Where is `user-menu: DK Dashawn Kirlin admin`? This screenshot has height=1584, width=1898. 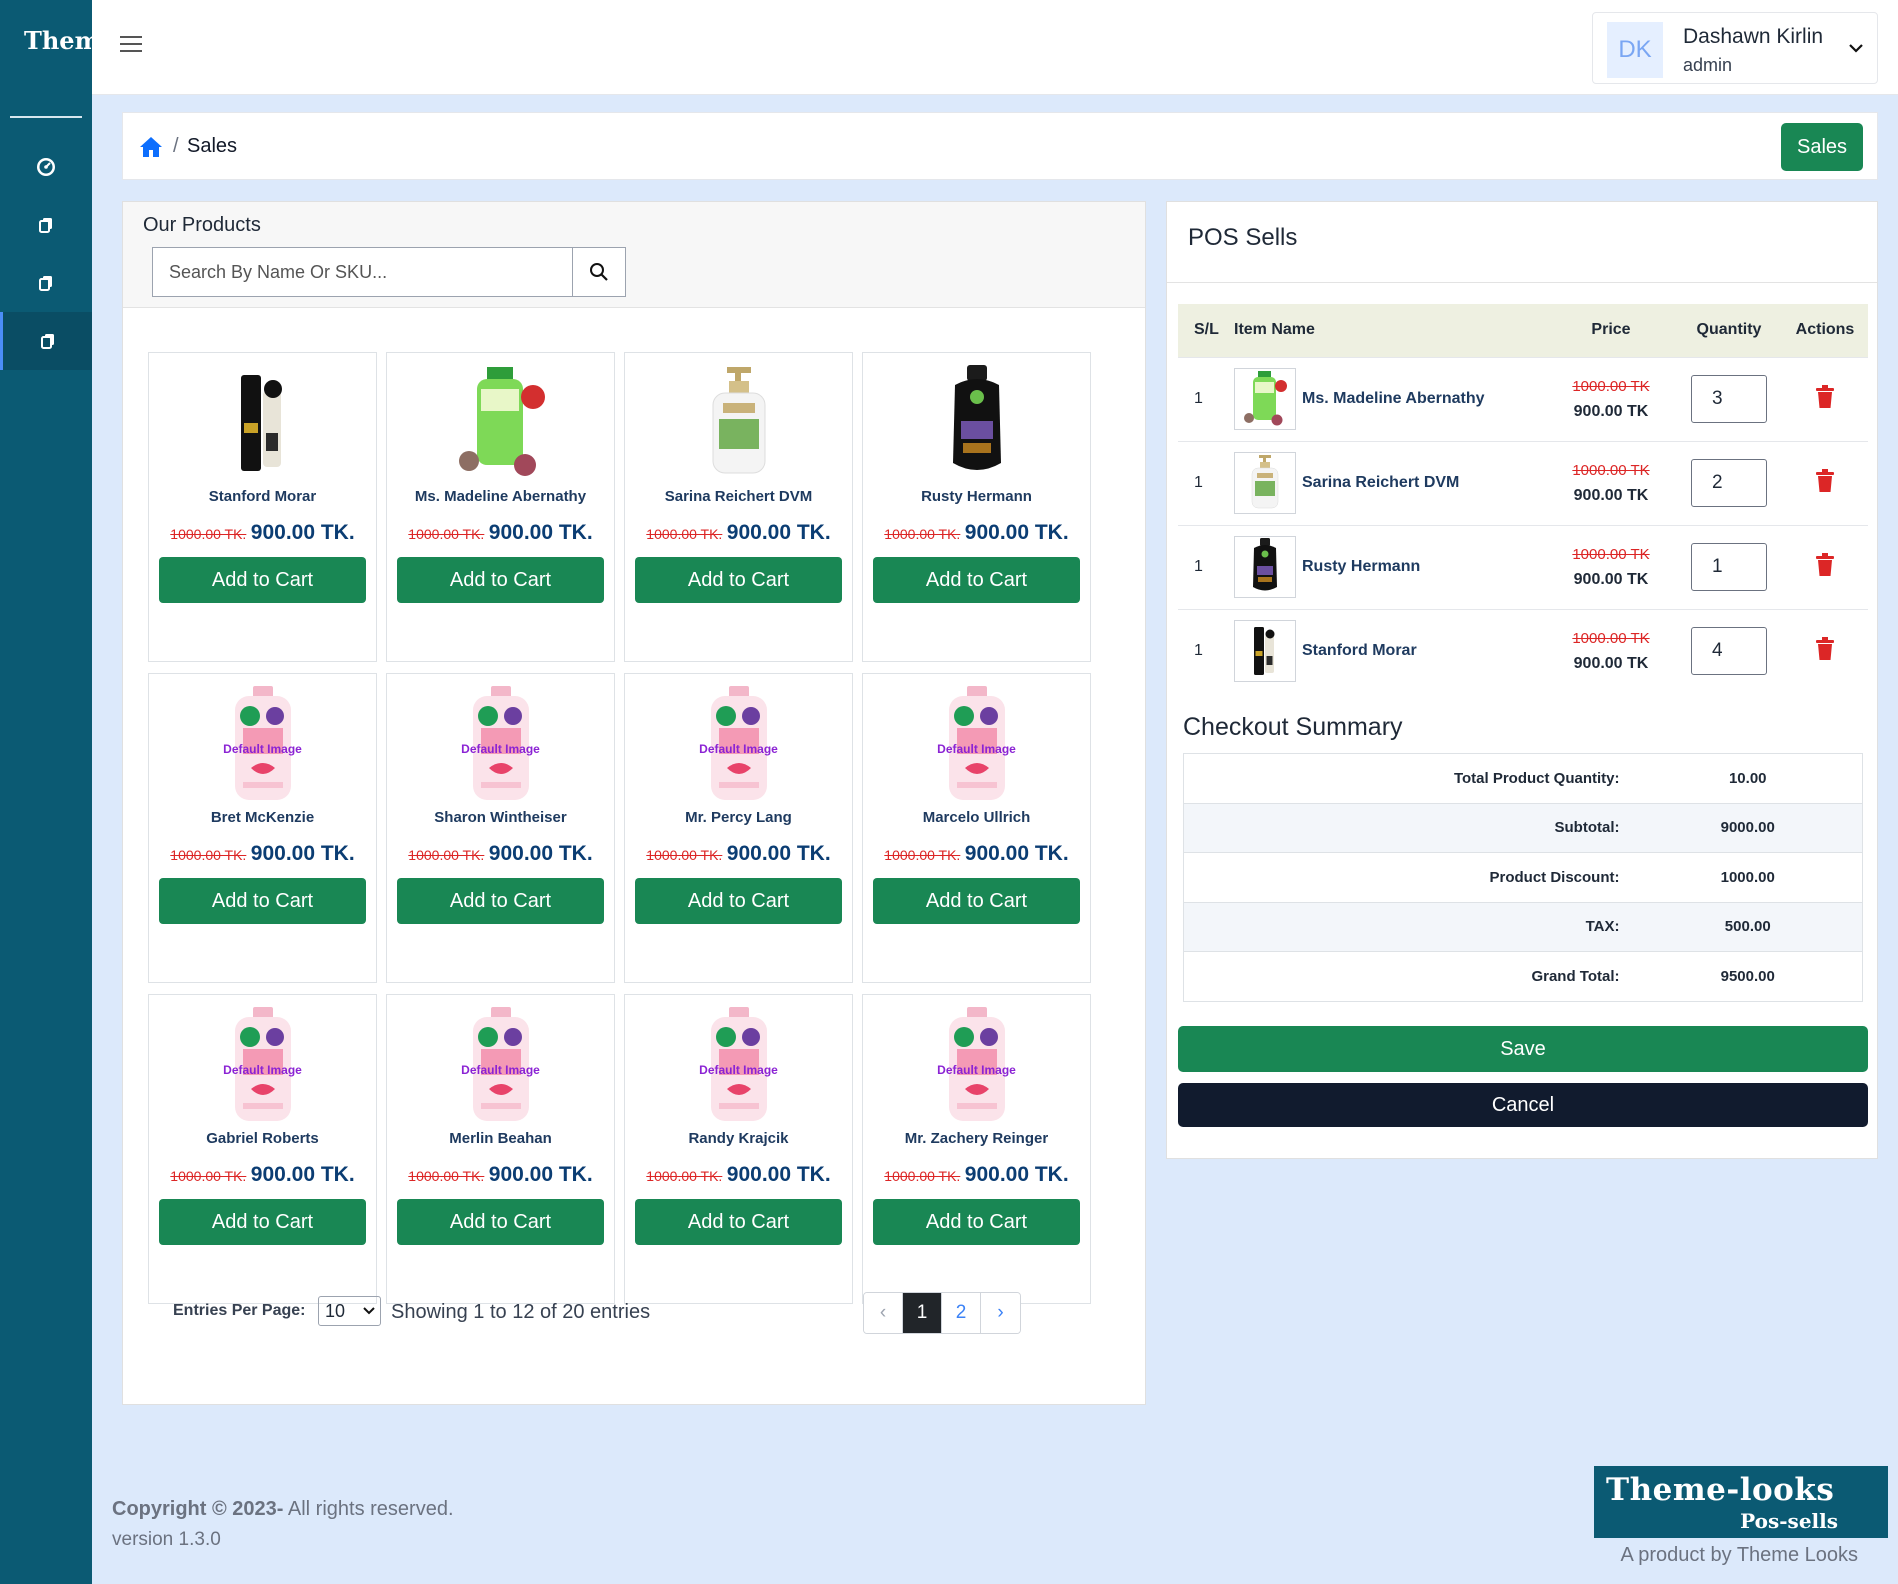
user-menu: DK Dashawn Kirlin admin is located at coordinates (1735, 48).